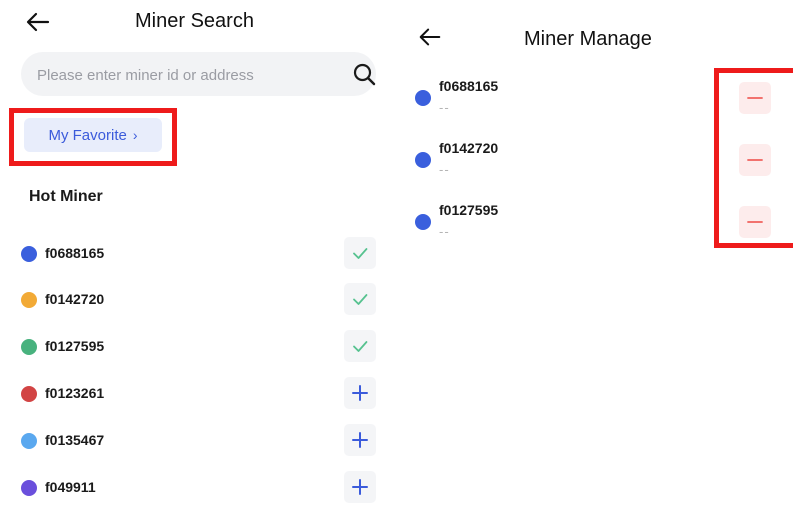  Describe the element at coordinates (364, 74) in the screenshot. I see `search-icon` at that location.